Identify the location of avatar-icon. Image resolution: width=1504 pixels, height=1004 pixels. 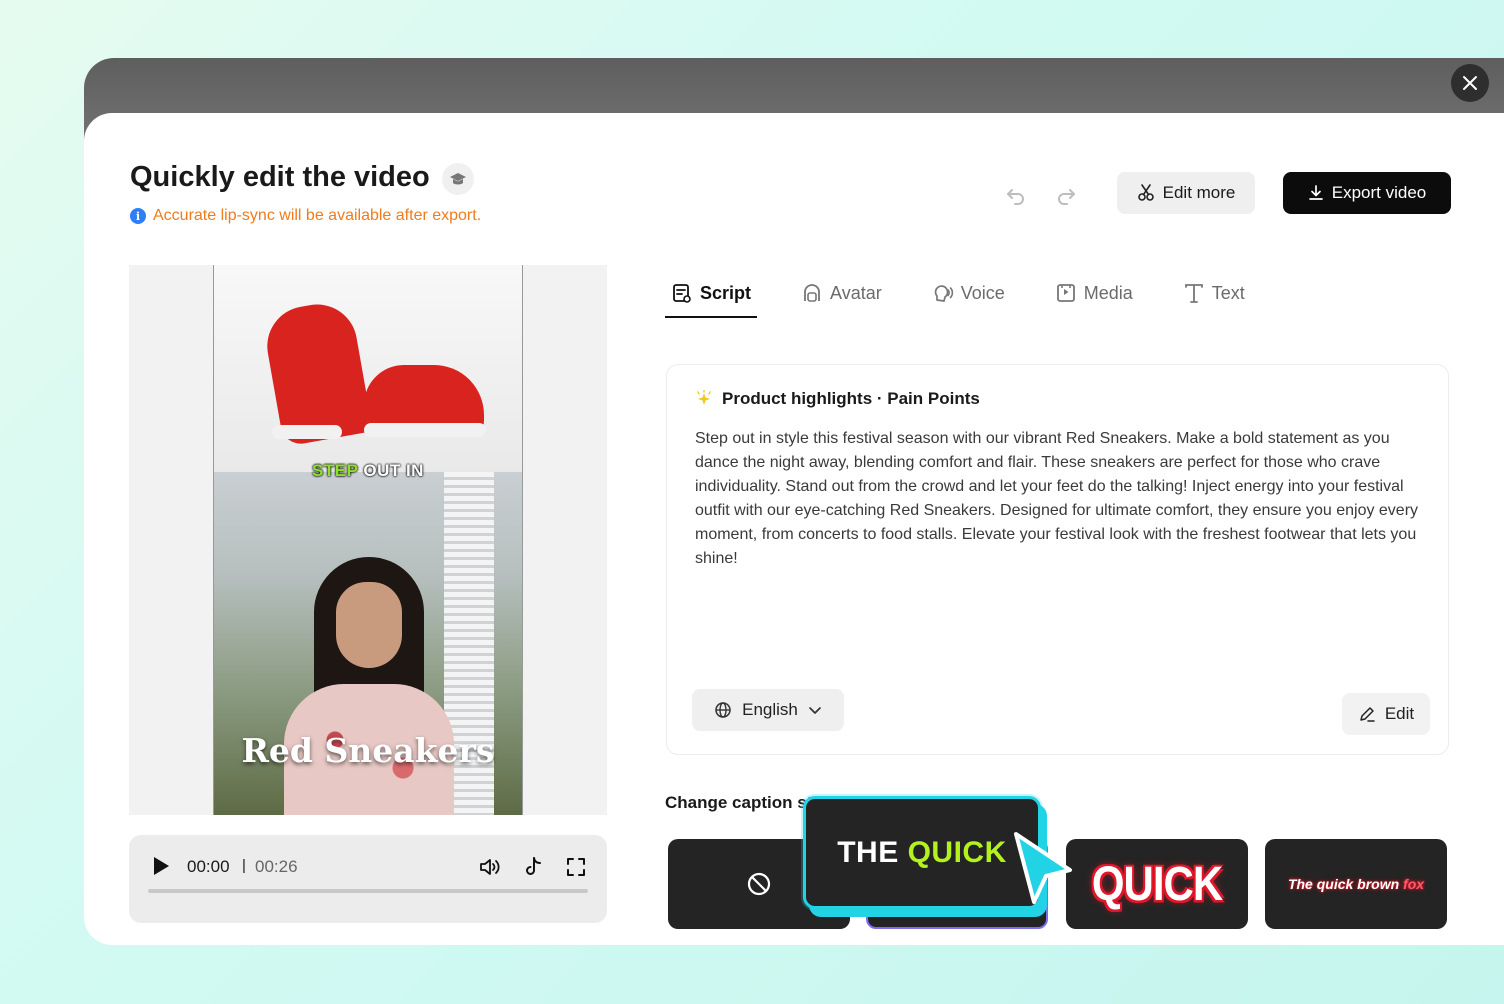
(812, 293).